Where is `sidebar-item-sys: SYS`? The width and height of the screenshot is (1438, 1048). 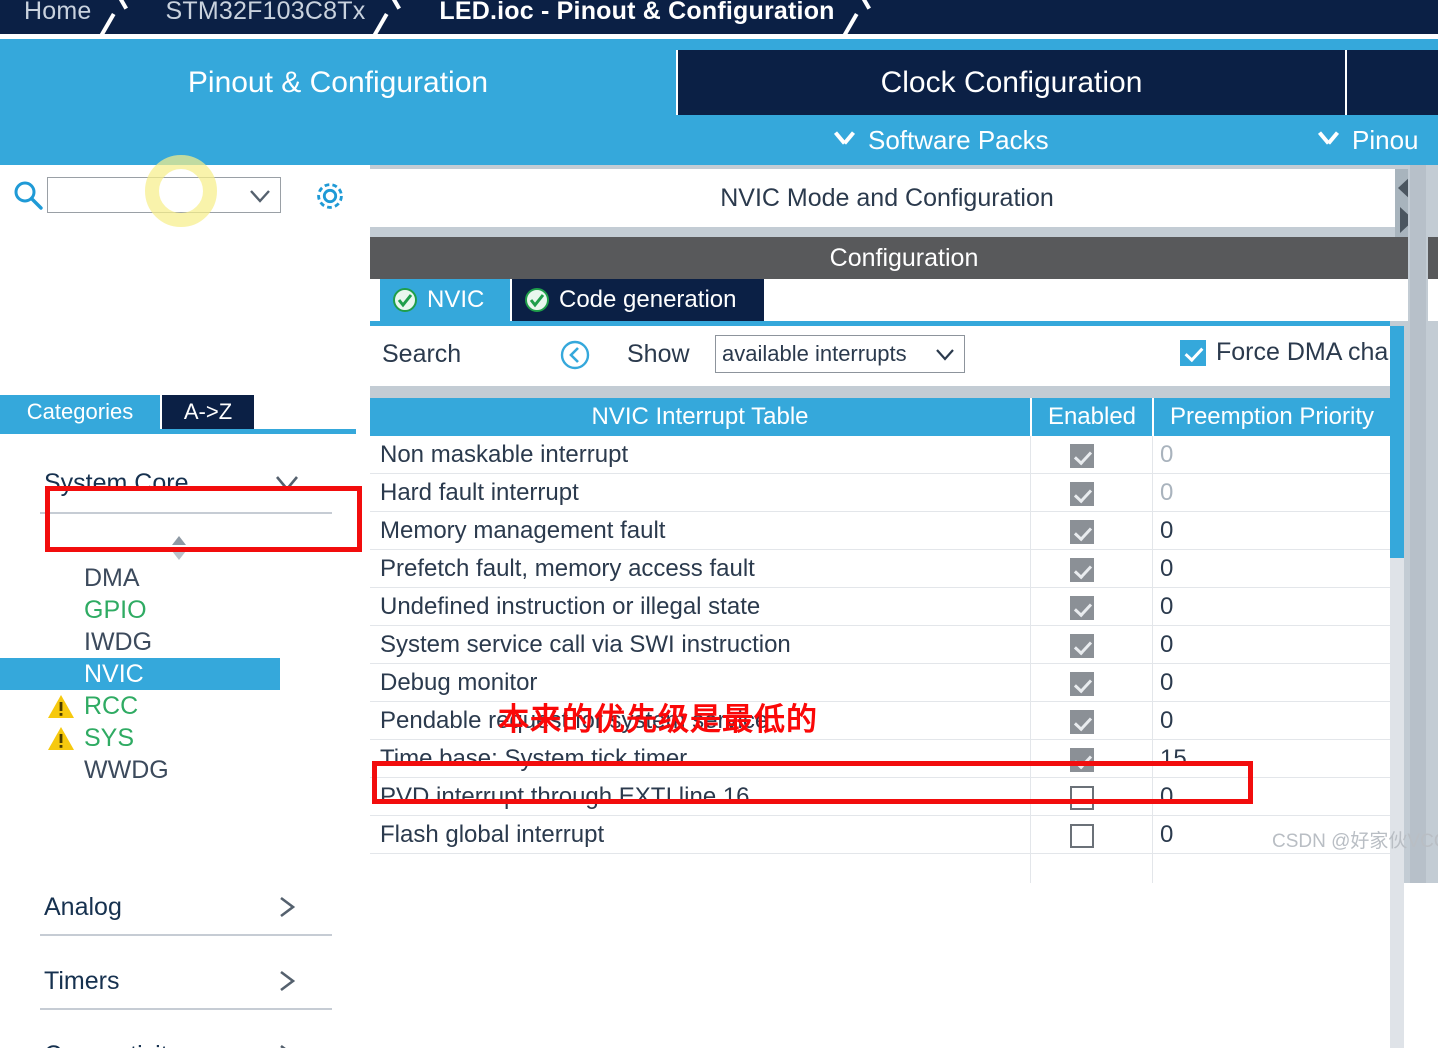 sidebar-item-sys: SYS is located at coordinates (140, 738).